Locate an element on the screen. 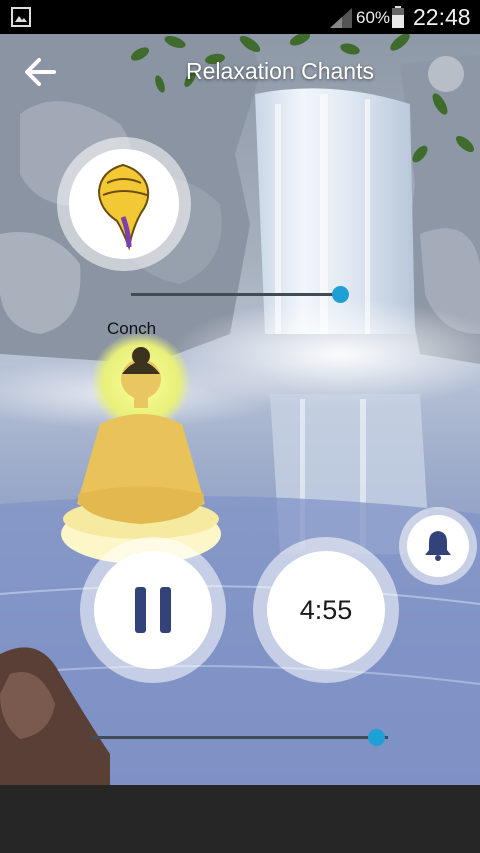  system-navigation-bar is located at coordinates (240, 819).